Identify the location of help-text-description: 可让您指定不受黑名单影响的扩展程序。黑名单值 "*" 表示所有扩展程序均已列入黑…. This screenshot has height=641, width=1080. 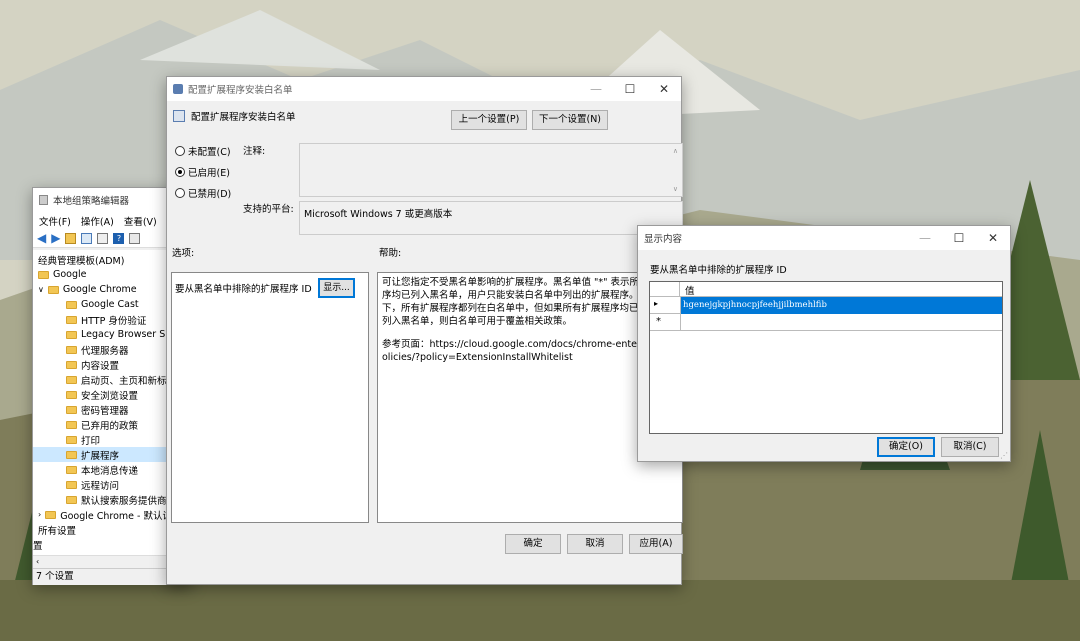
(530, 302).